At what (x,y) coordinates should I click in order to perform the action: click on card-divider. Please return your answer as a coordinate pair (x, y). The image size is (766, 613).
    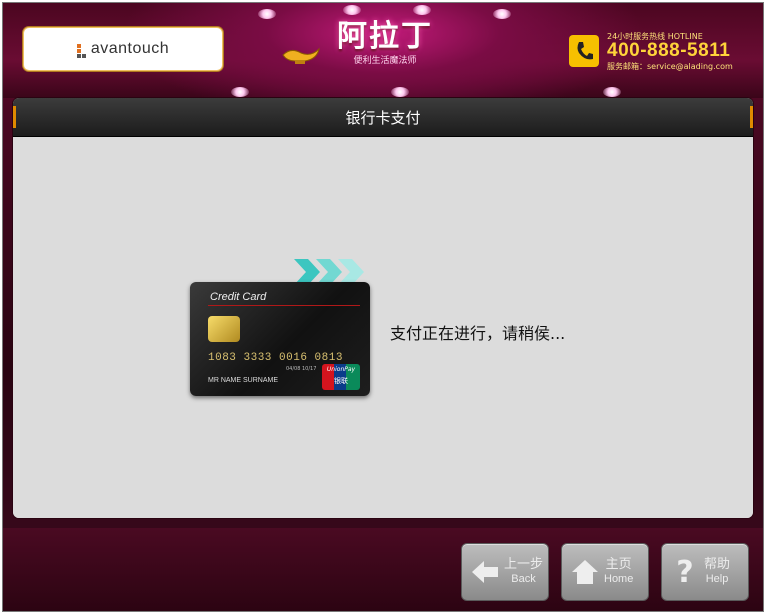
    Looking at the image, I should click on (284, 305).